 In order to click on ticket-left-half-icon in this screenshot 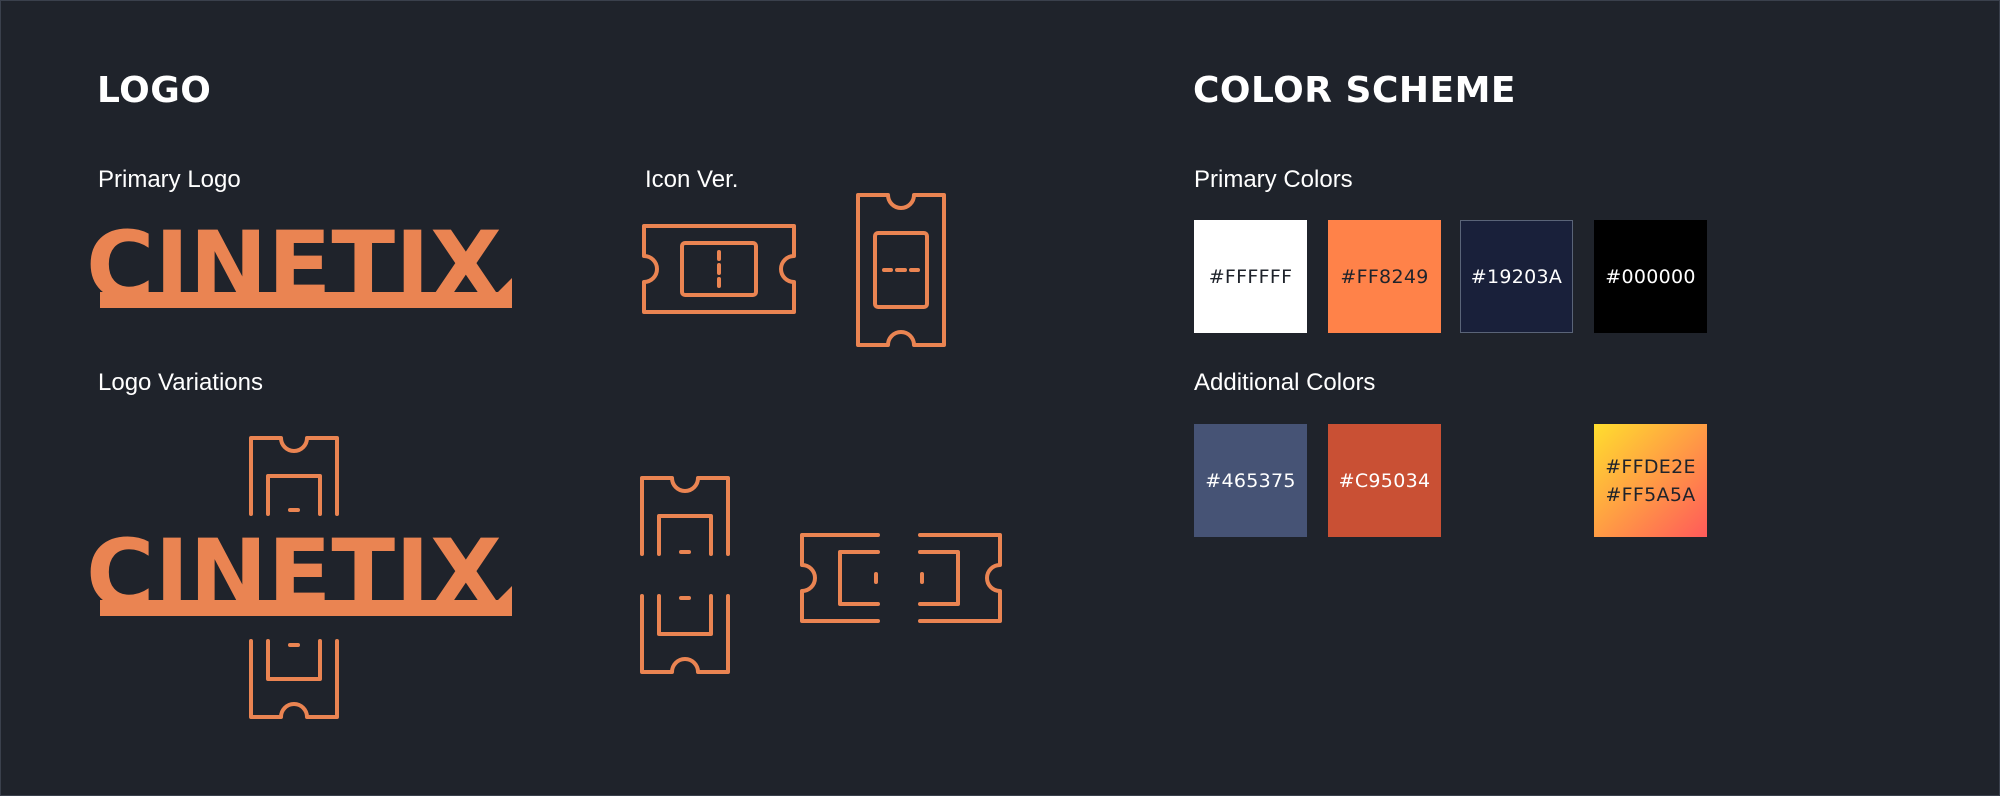, I will do `click(840, 578)`.